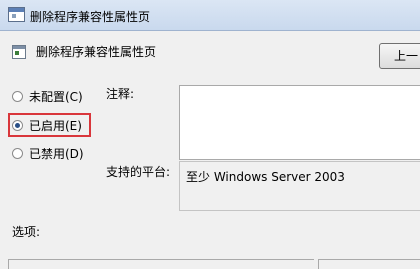 This screenshot has width=420, height=269. What do you see at coordinates (16, 14) in the screenshot?
I see `window-app-icon` at bounding box center [16, 14].